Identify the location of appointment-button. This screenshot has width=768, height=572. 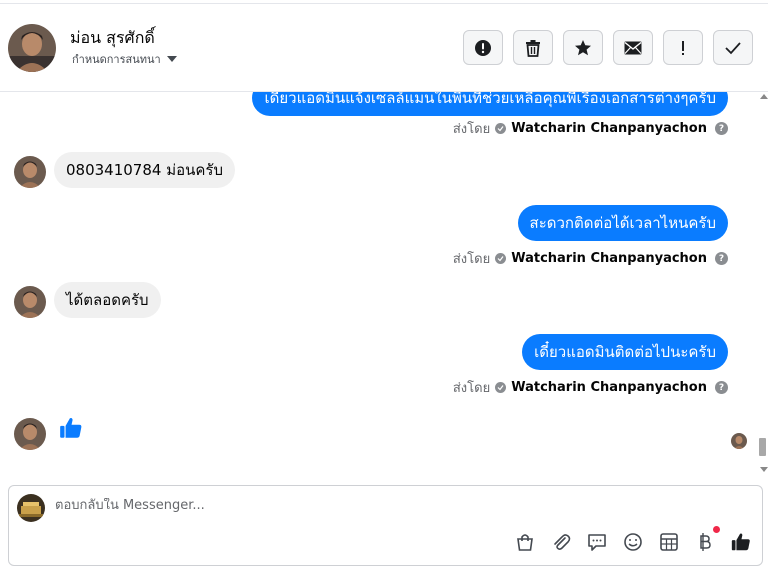
(669, 542).